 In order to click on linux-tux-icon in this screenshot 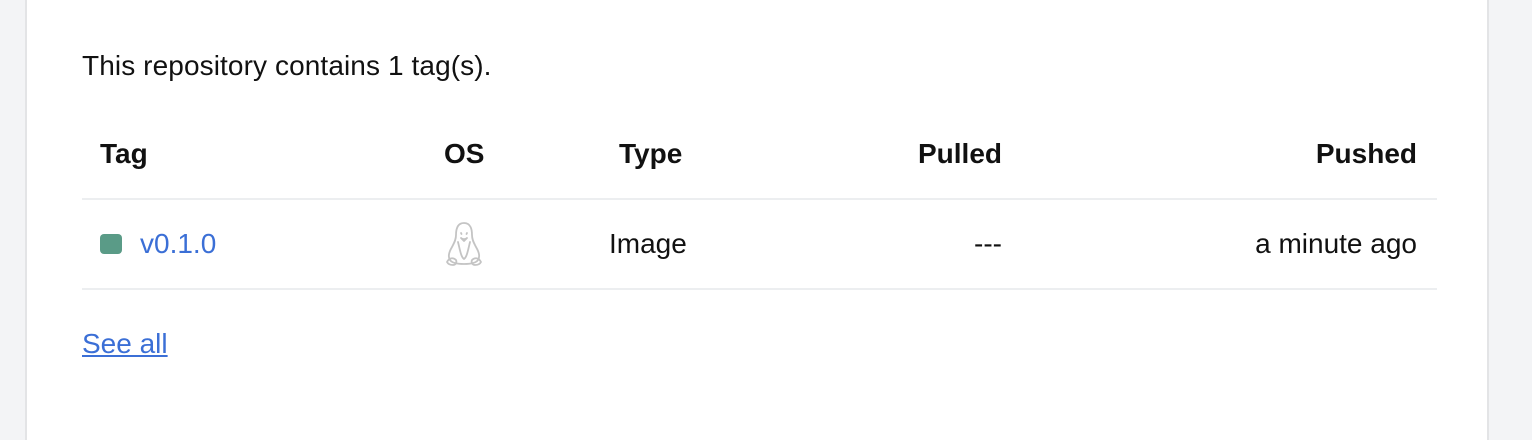, I will do `click(464, 244)`.